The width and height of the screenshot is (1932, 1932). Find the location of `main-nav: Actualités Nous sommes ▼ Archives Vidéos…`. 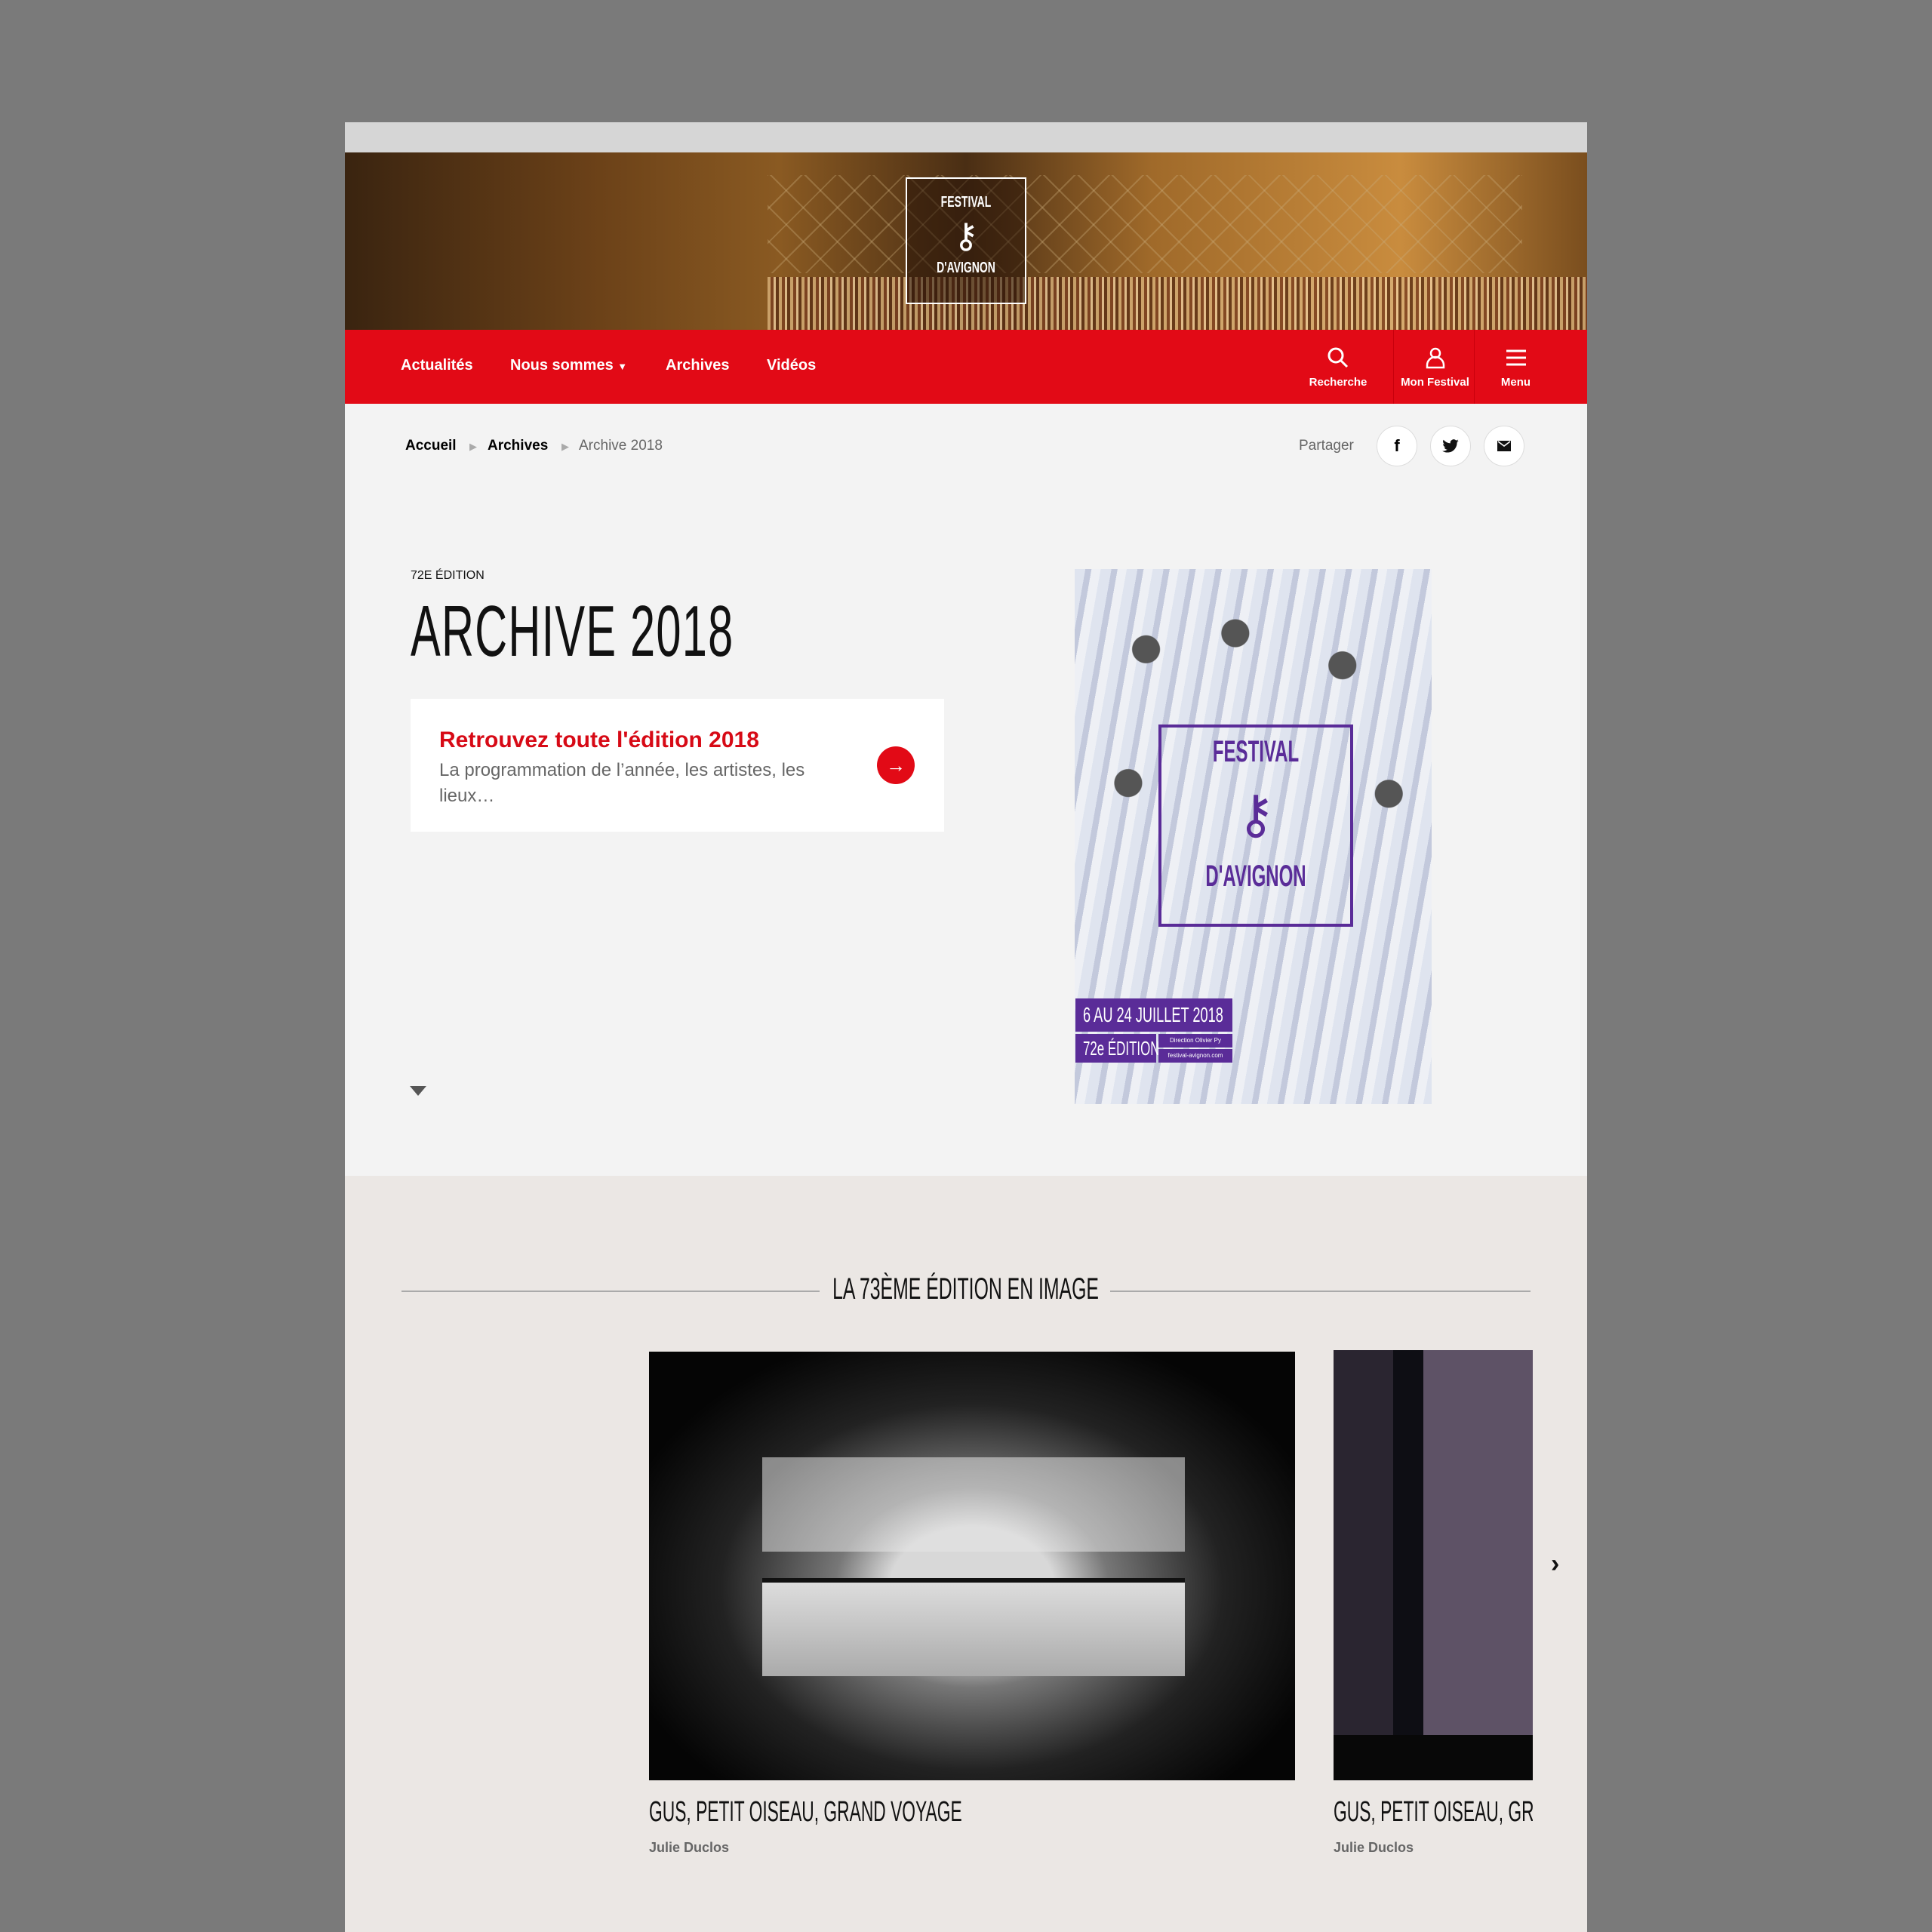

main-nav: Actualités Nous sommes ▼ Archives Vidéos… is located at coordinates (966, 367).